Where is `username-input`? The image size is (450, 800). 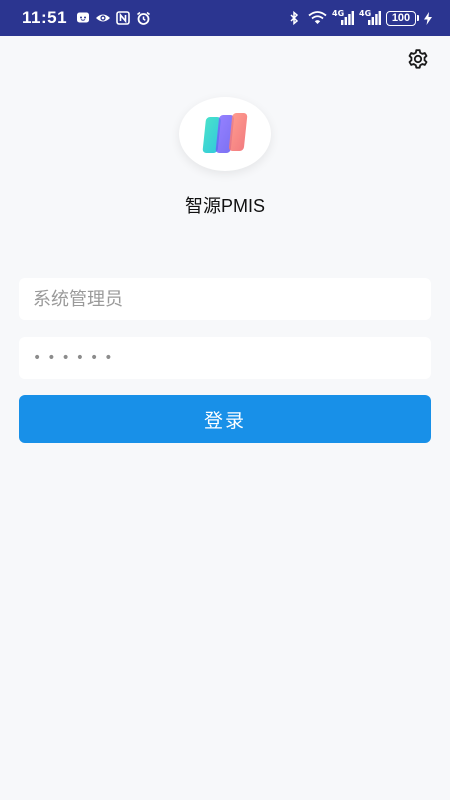 username-input is located at coordinates (225, 299).